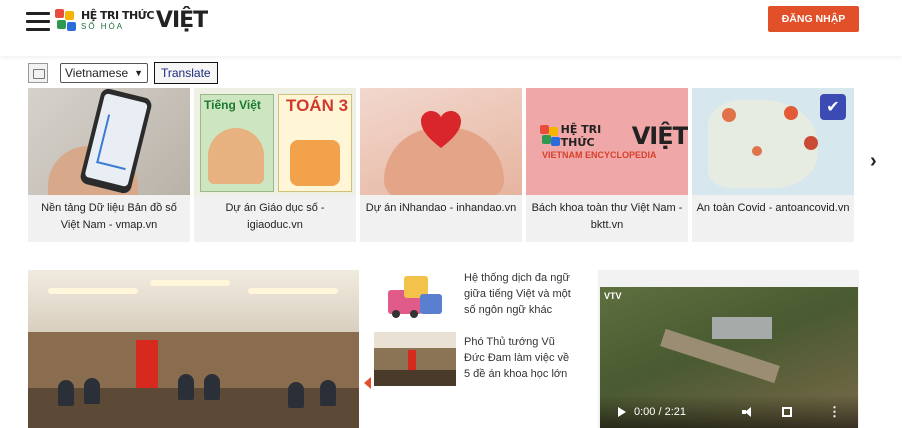  What do you see at coordinates (729, 357) in the screenshot?
I see `video-player: VTV 0:00 / 2:21 ⋮` at bounding box center [729, 357].